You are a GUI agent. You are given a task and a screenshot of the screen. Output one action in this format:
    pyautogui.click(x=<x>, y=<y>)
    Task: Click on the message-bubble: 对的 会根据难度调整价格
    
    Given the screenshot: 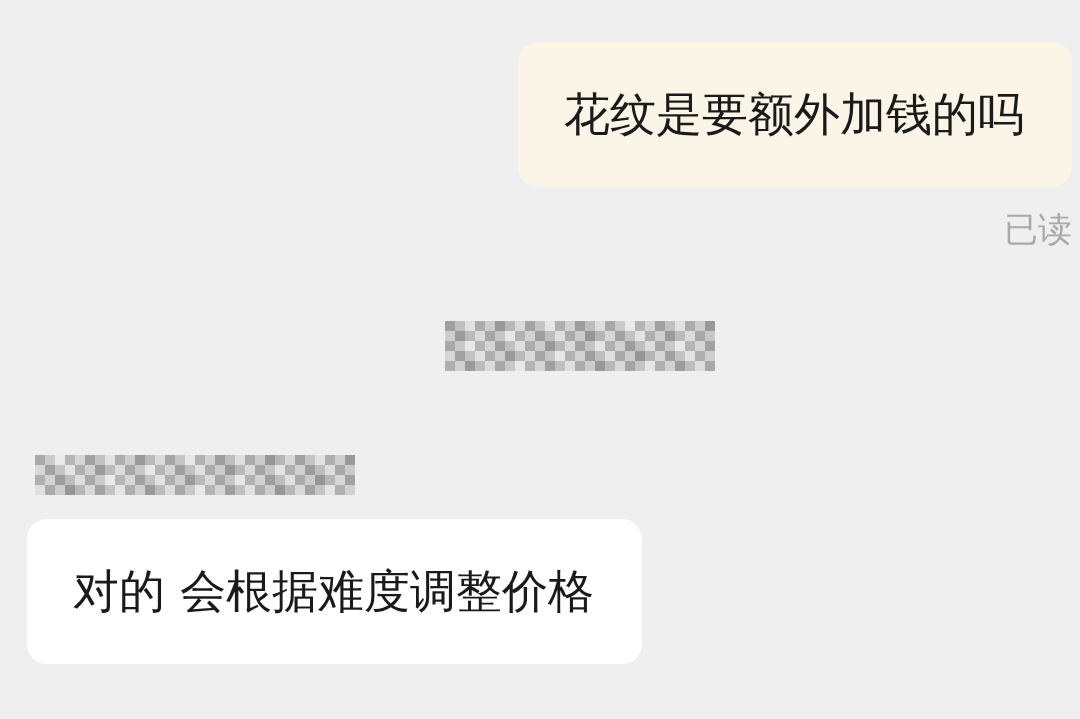 What is the action you would take?
    pyautogui.click(x=334, y=592)
    